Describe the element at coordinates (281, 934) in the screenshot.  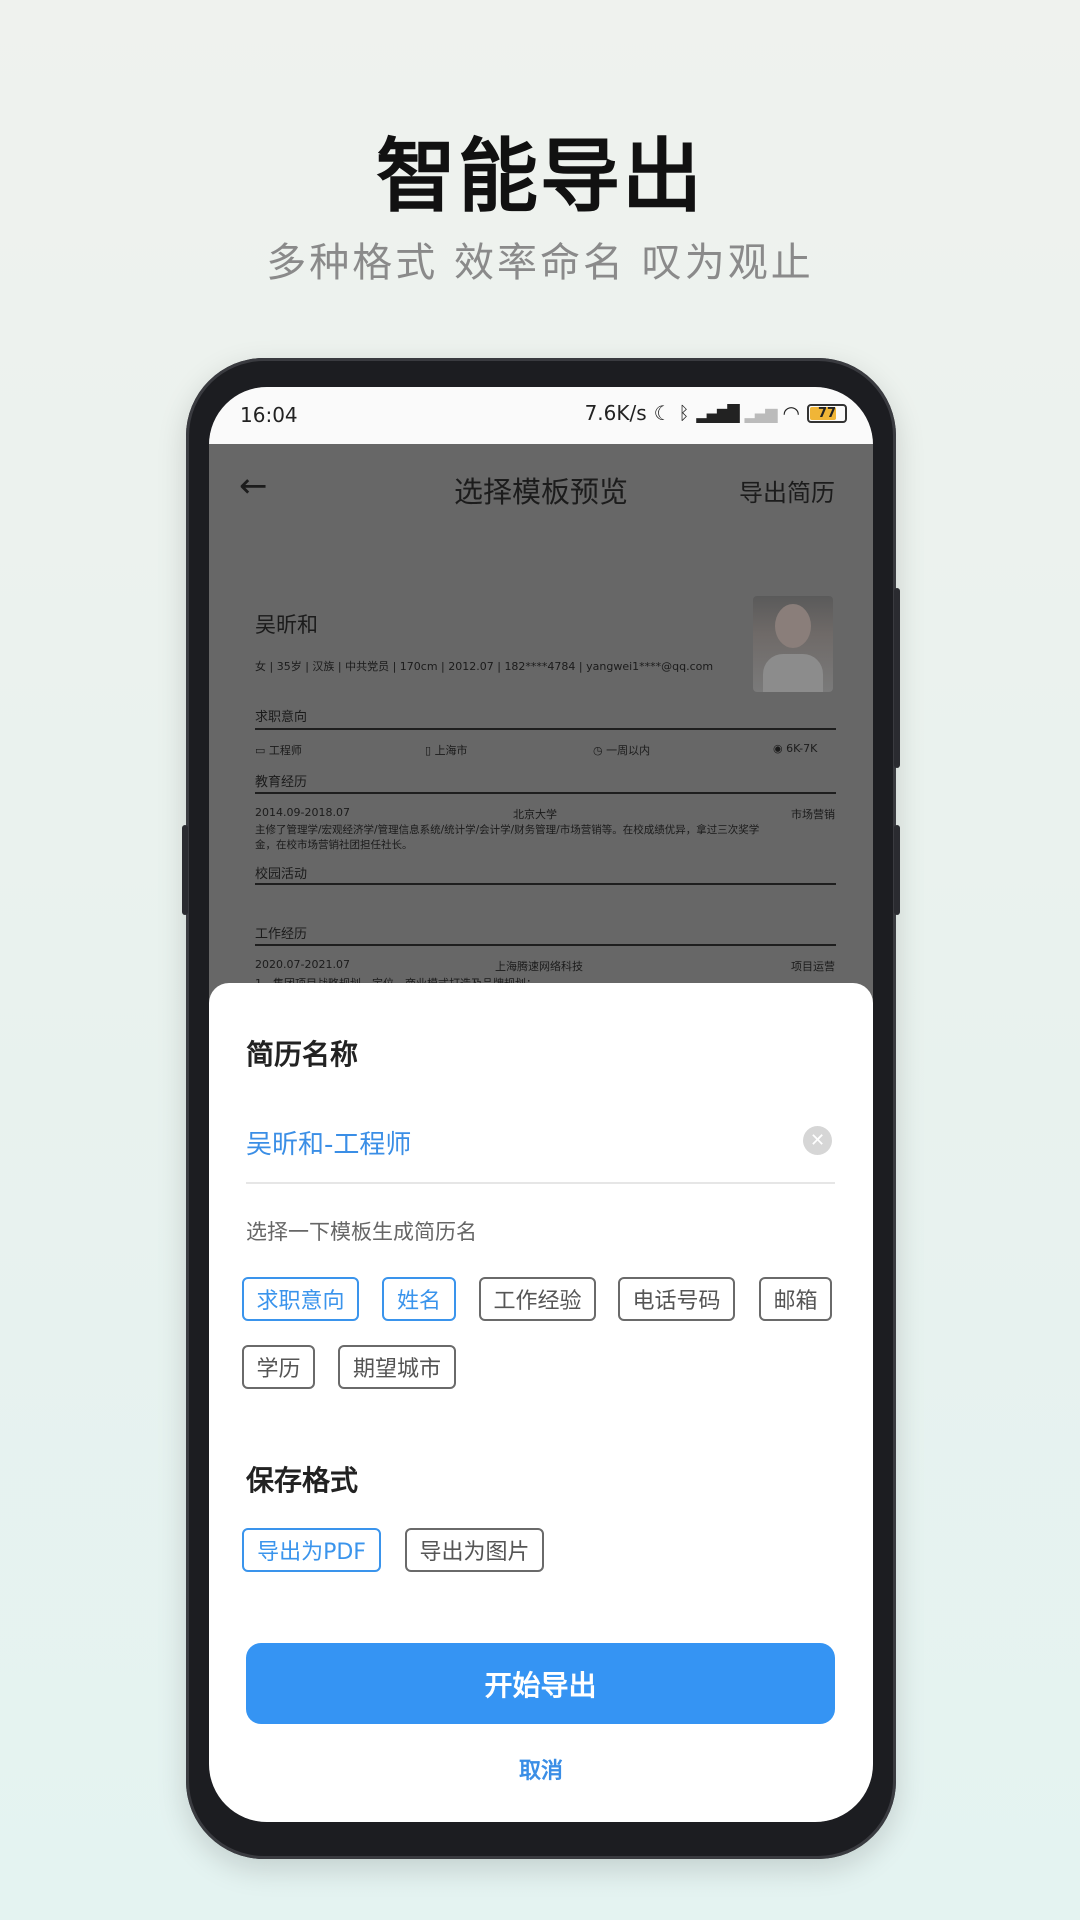
I see `section-work: 工作经历` at that location.